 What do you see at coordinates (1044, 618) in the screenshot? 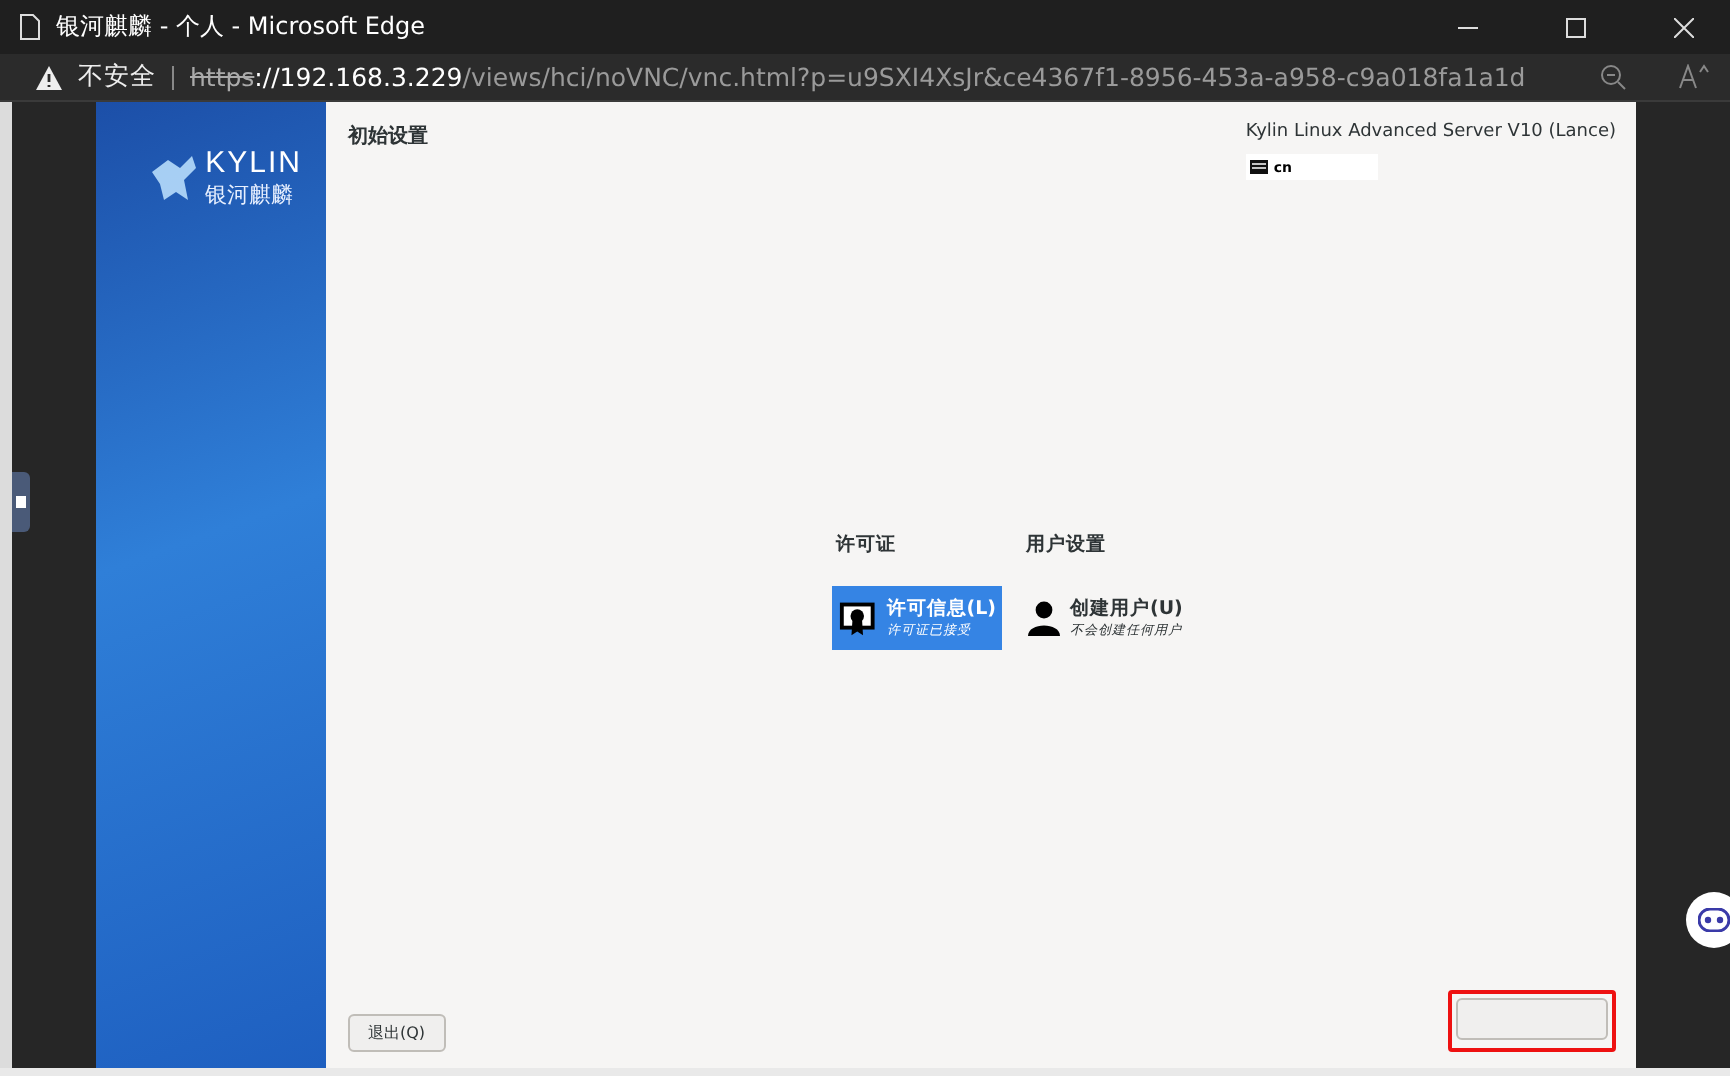
I see `user-icon` at bounding box center [1044, 618].